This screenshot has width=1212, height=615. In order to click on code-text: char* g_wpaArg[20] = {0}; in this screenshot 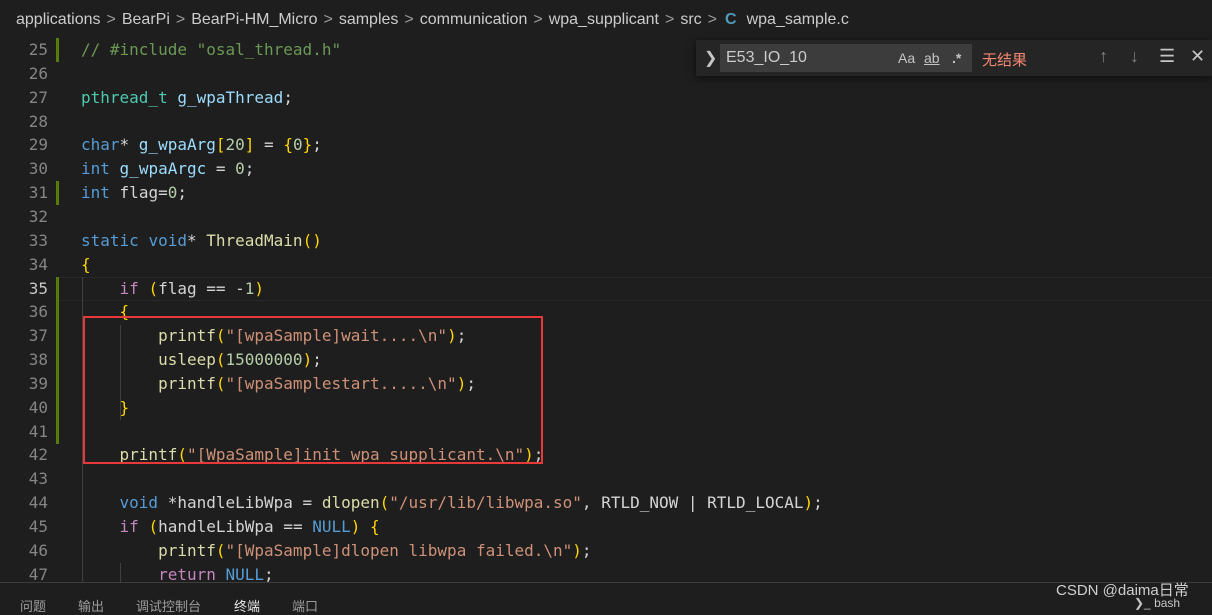, I will do `click(201, 145)`.